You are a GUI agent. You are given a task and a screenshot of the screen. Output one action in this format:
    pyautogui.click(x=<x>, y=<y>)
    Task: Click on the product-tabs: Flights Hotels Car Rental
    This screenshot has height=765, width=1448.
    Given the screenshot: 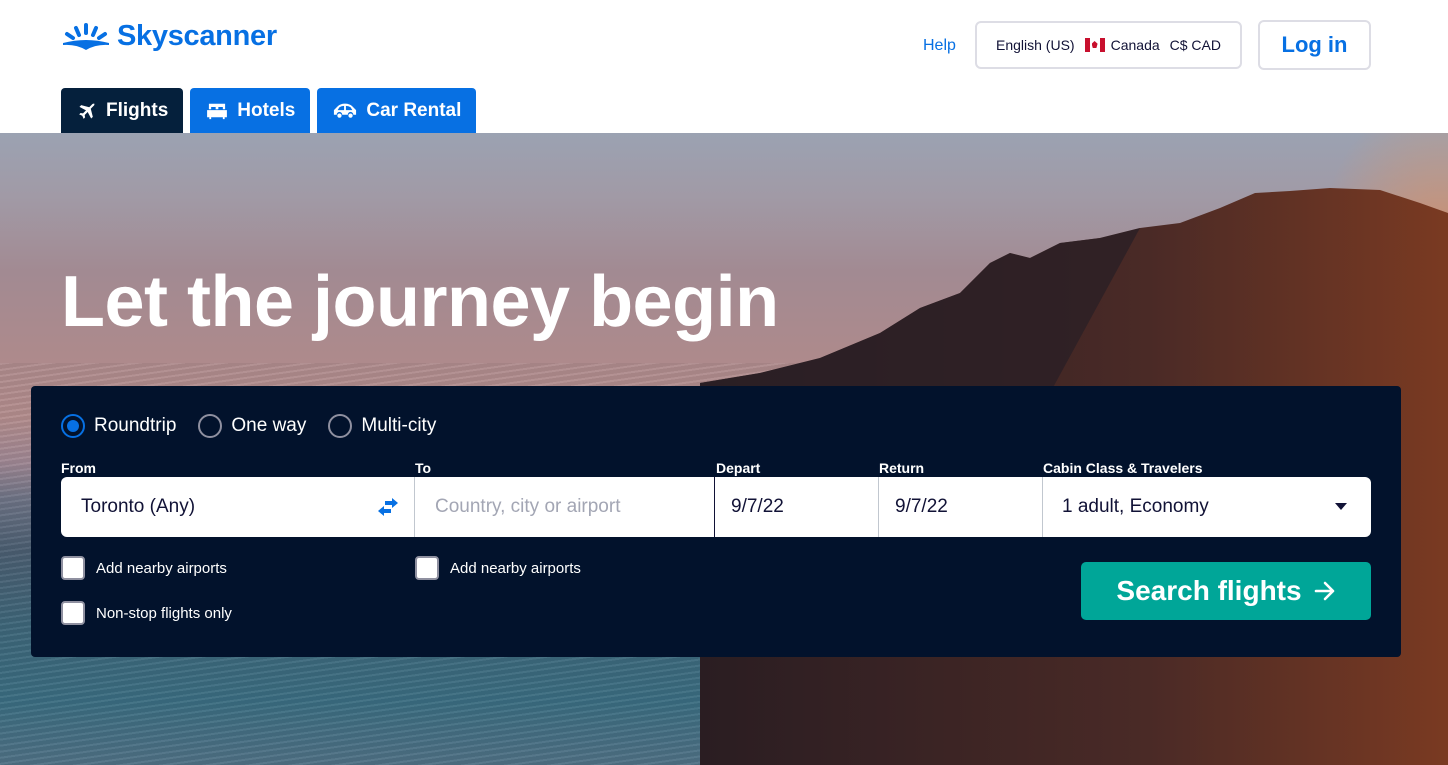 What is the action you would take?
    pyautogui.click(x=269, y=110)
    